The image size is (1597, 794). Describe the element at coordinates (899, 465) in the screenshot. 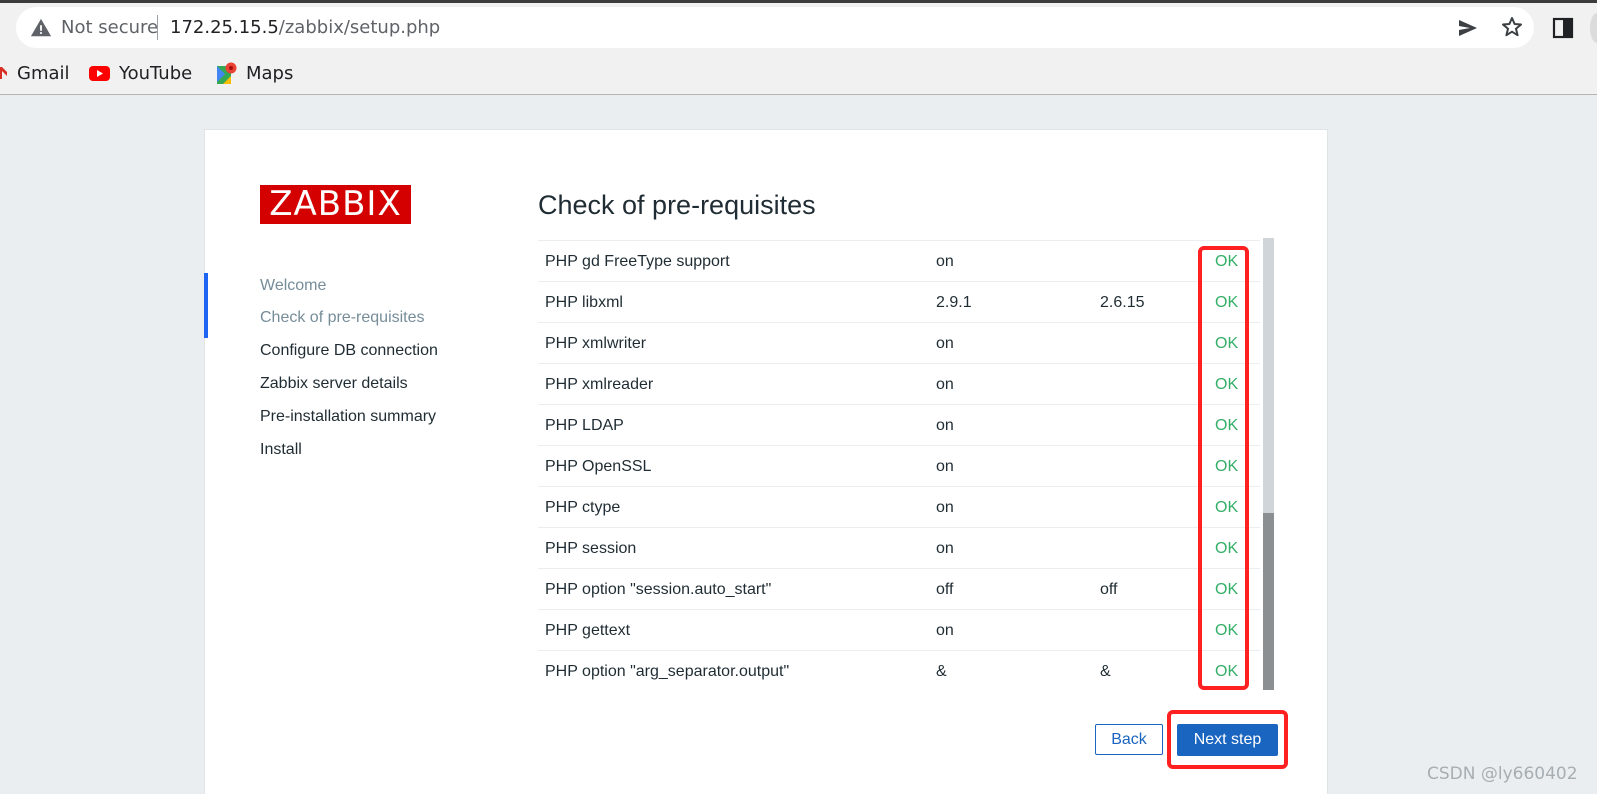

I see `table-row: PHP OpenSSL on OK` at that location.